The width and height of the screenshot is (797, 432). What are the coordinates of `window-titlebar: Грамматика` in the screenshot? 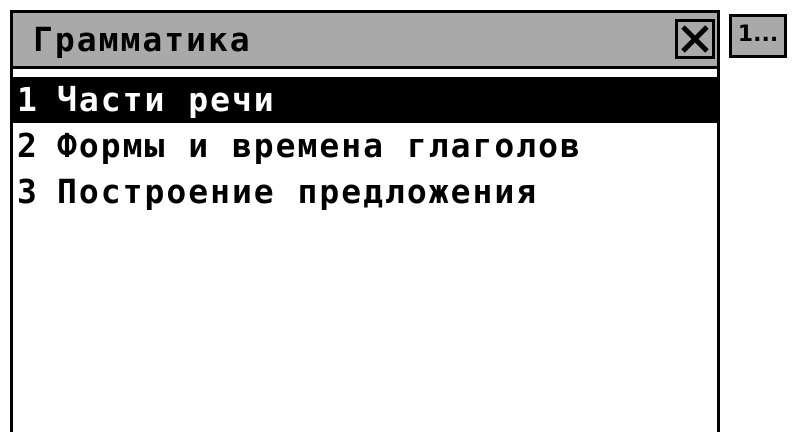 It's located at (365, 41).